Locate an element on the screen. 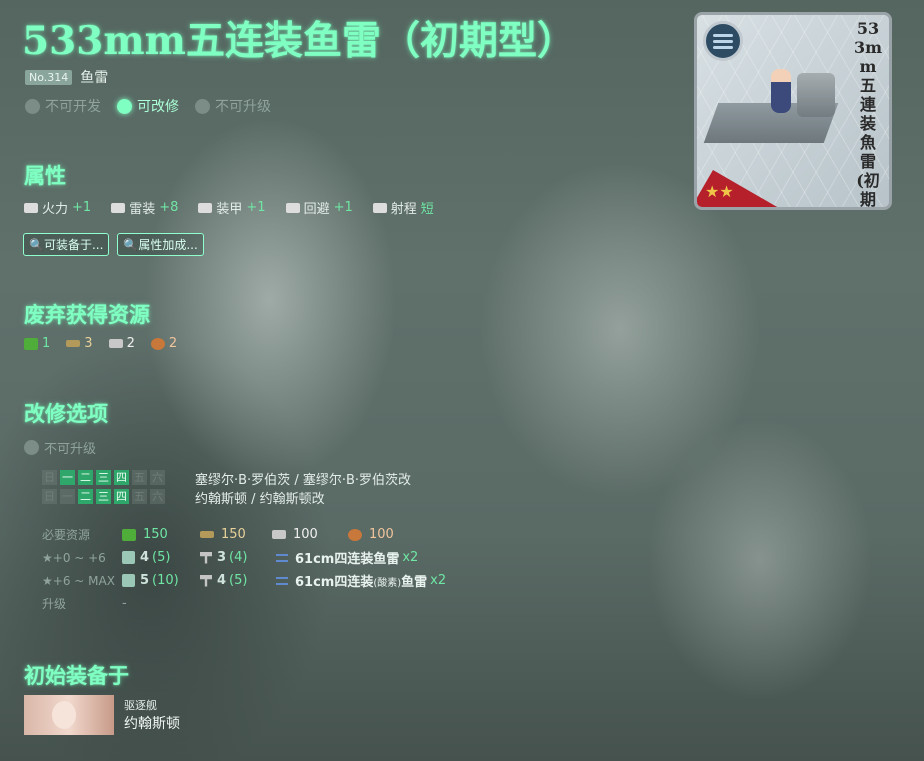 The height and width of the screenshot is (761, 924). menu-icon is located at coordinates (723, 41).